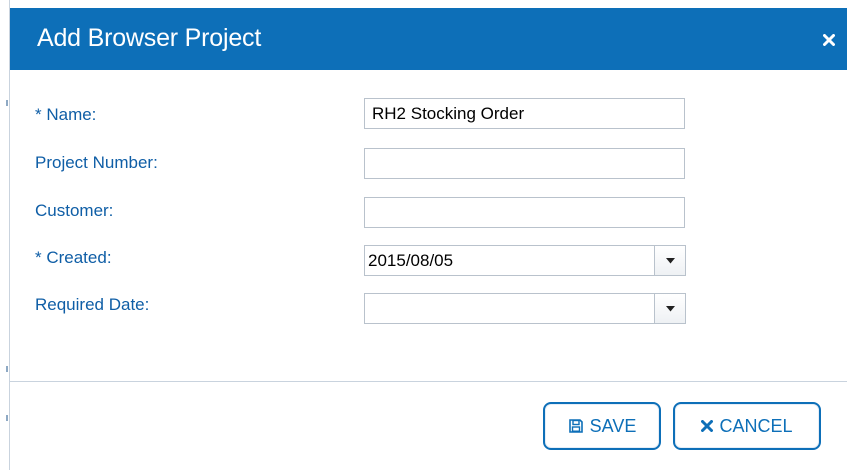  What do you see at coordinates (525, 260) in the screenshot?
I see `created-date-picker: 2015/08/05` at bounding box center [525, 260].